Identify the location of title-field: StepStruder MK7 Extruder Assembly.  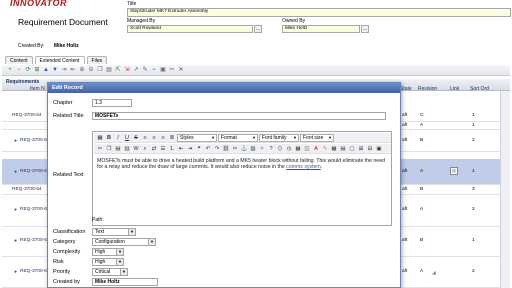
(319, 12).